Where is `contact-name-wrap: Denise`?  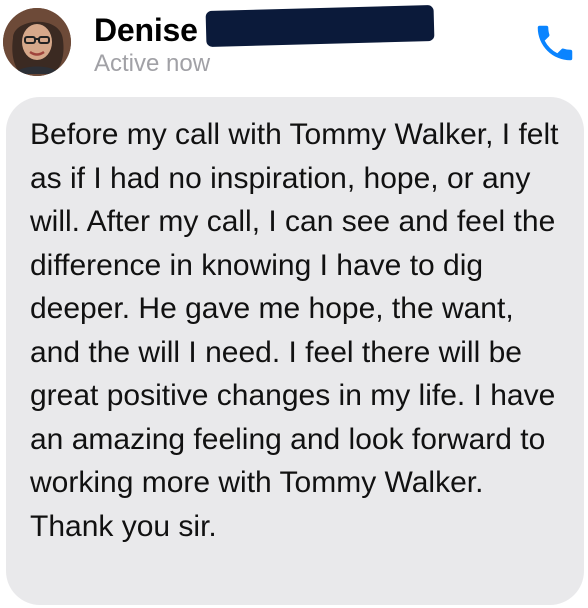 contact-name-wrap: Denise is located at coordinates (146, 30).